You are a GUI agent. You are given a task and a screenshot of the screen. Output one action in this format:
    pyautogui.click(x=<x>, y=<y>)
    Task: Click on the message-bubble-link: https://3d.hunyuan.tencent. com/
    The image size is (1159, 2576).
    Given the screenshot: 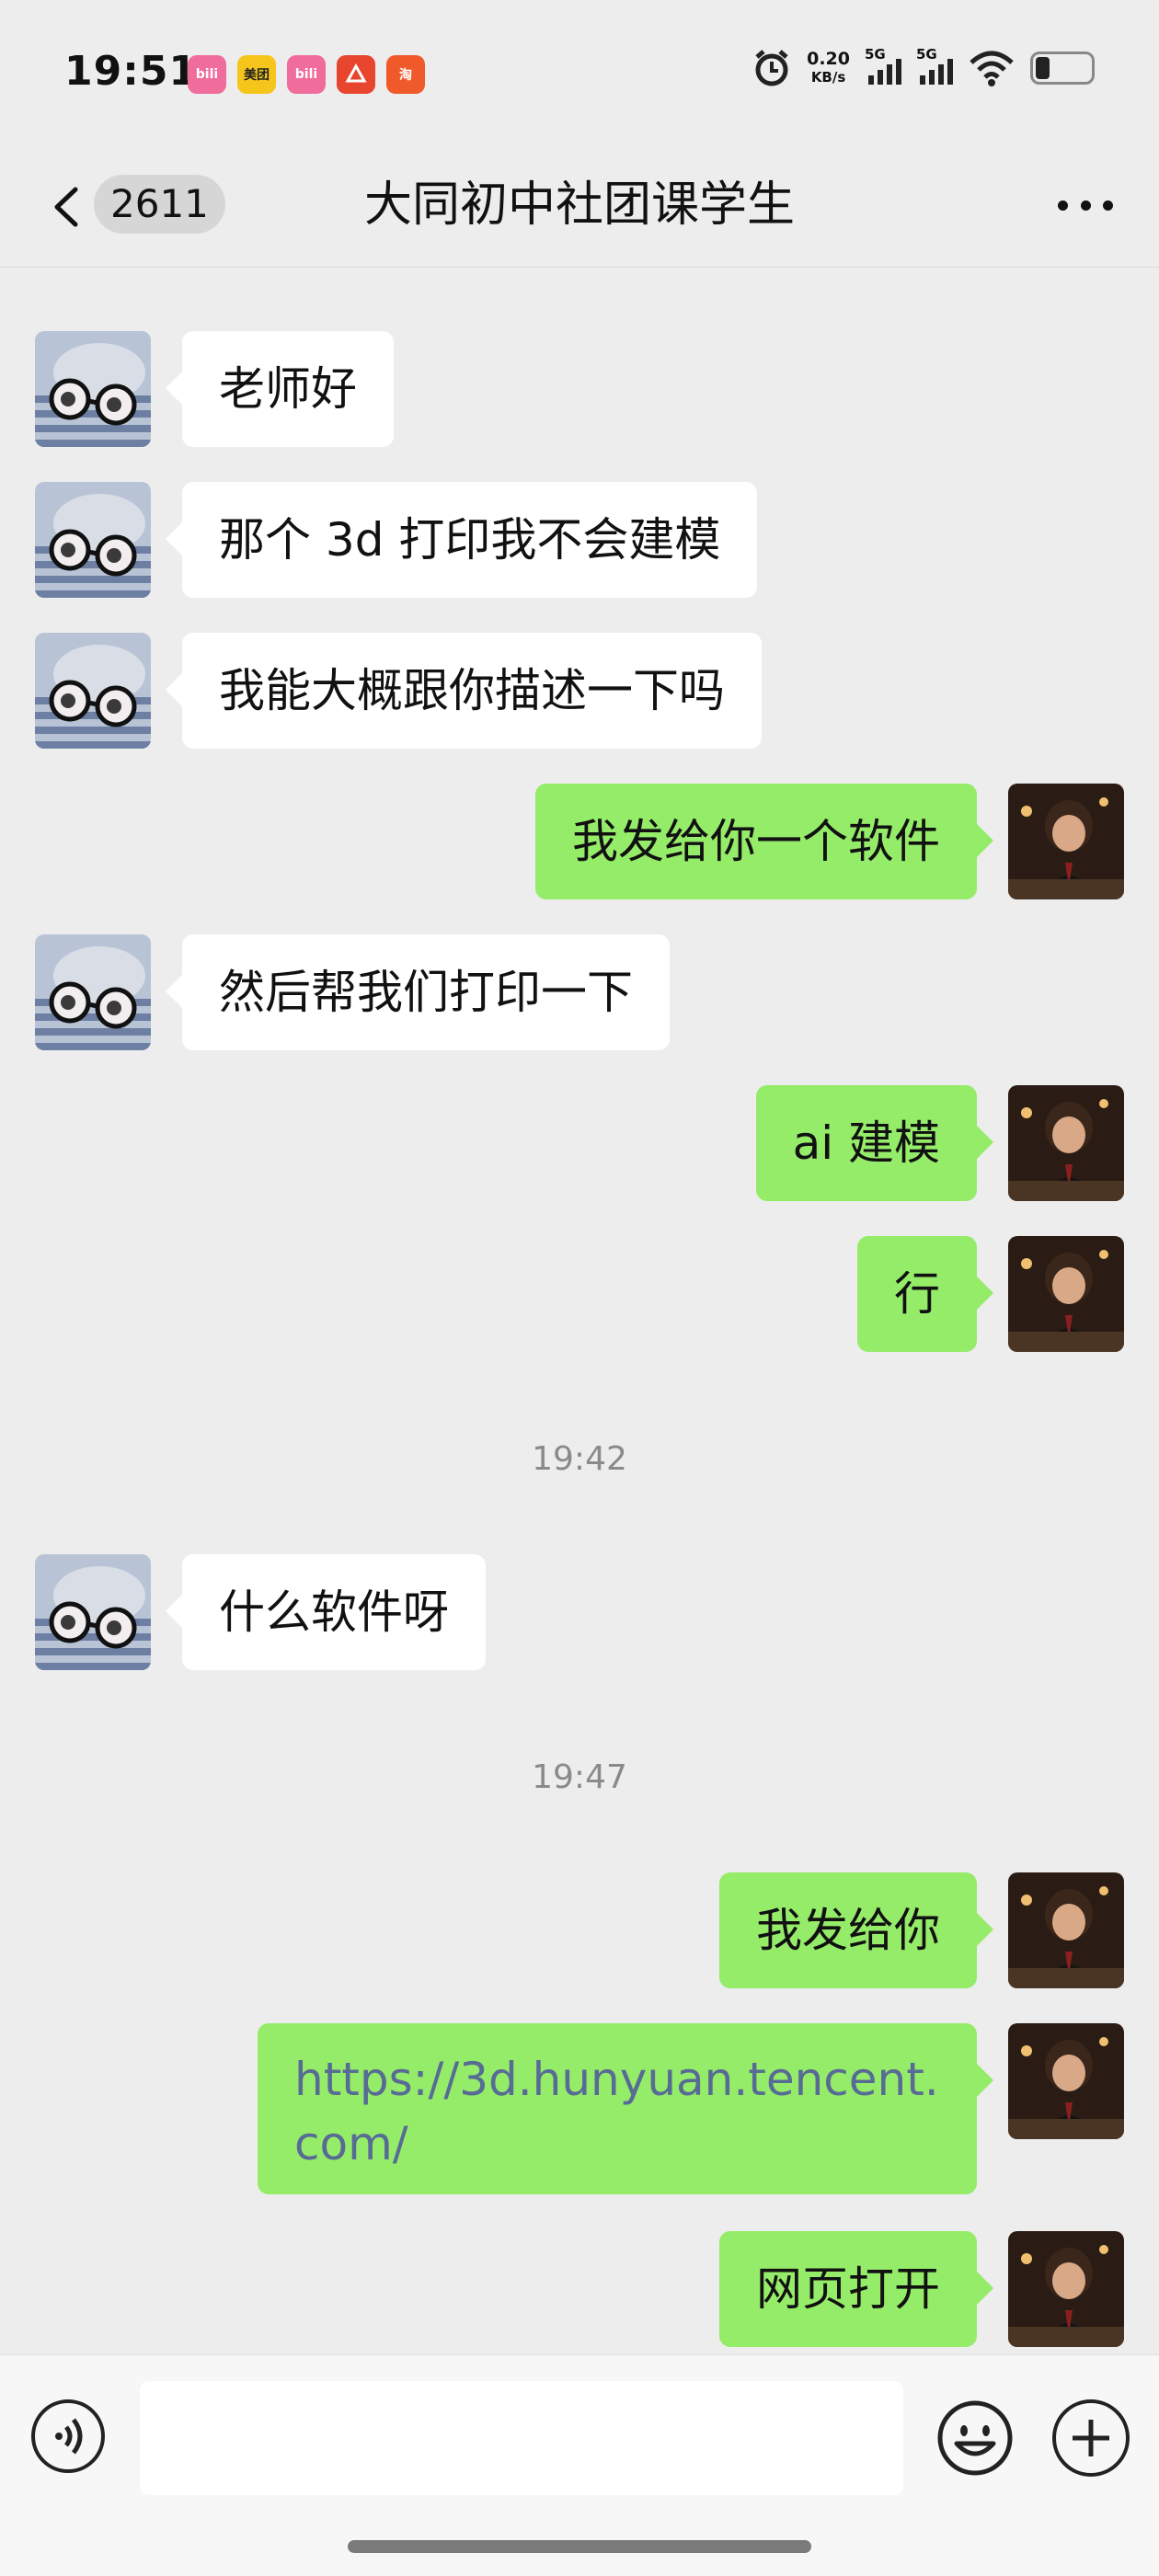 What is the action you would take?
    pyautogui.click(x=625, y=2108)
    